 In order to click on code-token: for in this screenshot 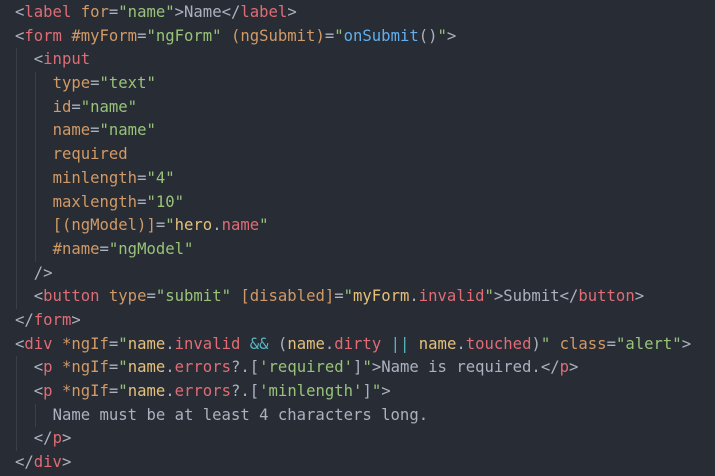, I will do `click(94, 12)`.